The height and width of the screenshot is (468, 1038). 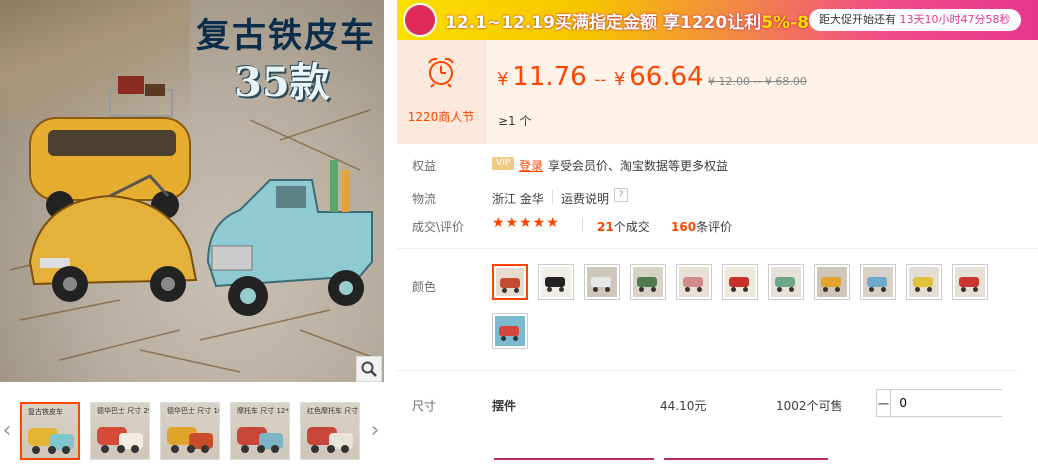 I want to click on festival-box: 1220商人节, so click(x=441, y=92).